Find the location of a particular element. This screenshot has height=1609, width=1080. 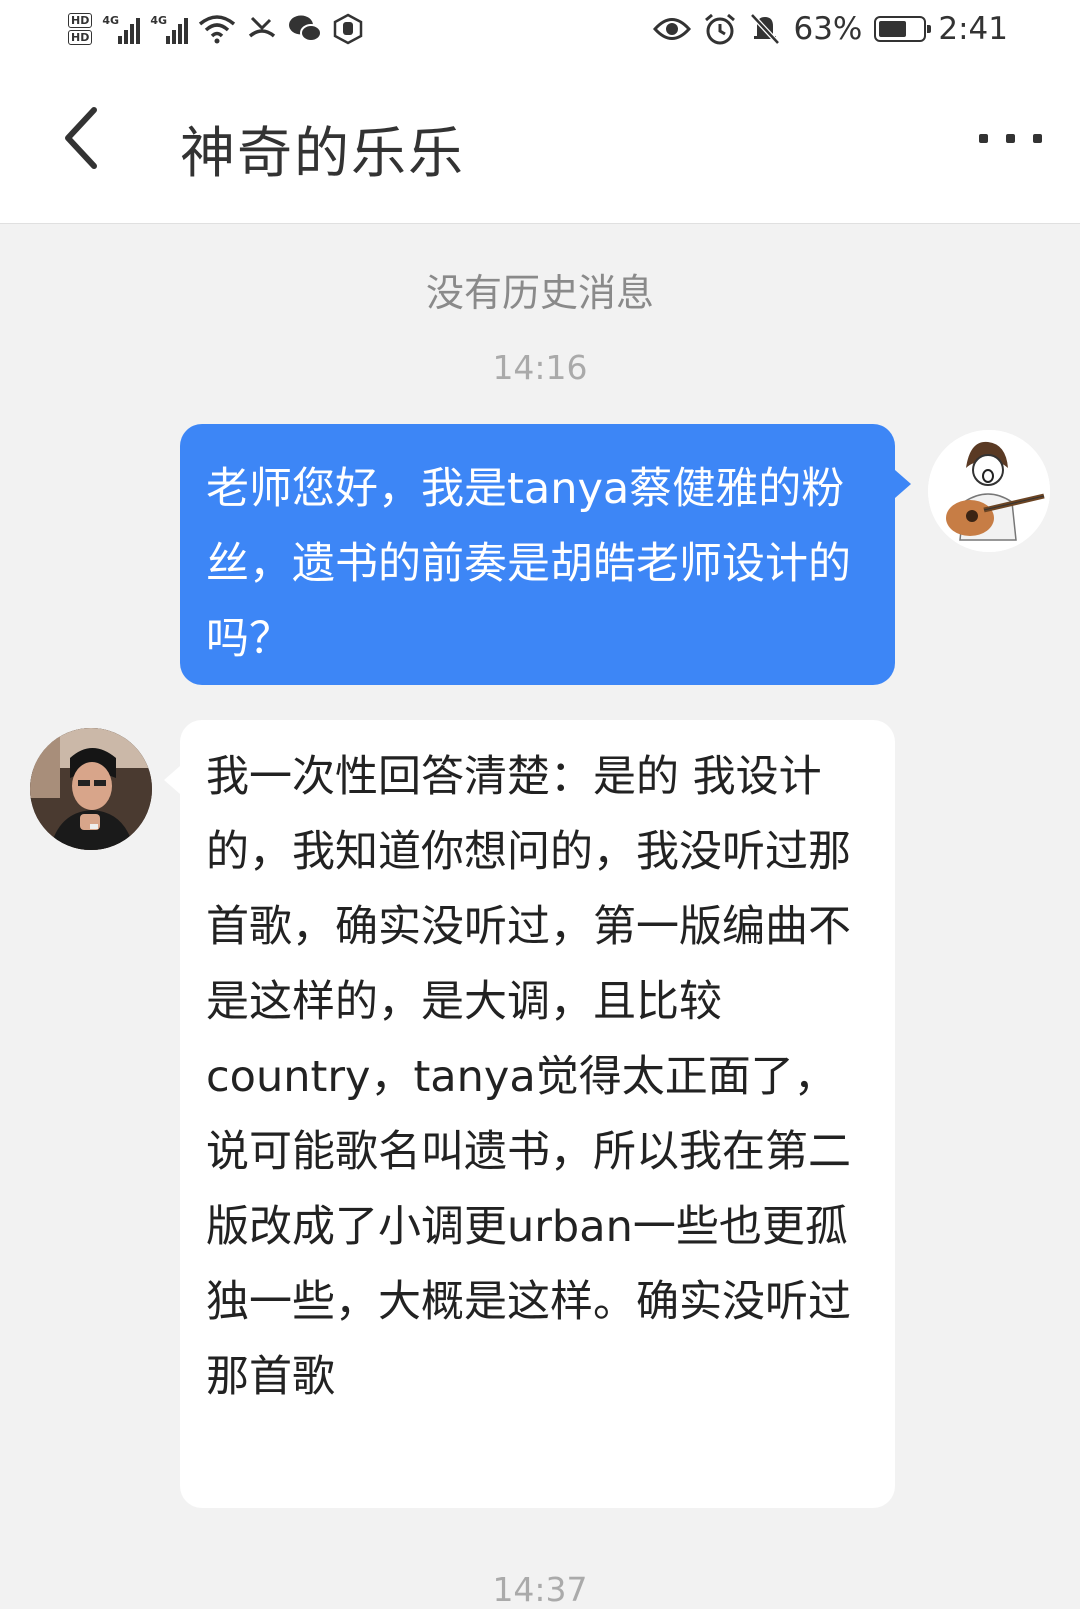

back-button is located at coordinates (84, 138).